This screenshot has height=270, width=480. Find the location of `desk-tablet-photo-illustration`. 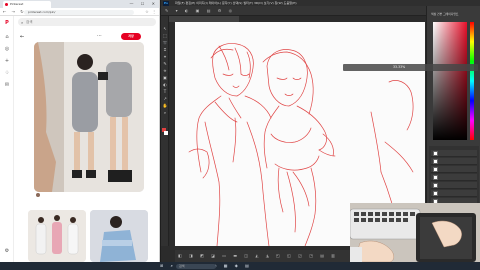

desk-tablet-photo-illustration is located at coordinates (415, 232).